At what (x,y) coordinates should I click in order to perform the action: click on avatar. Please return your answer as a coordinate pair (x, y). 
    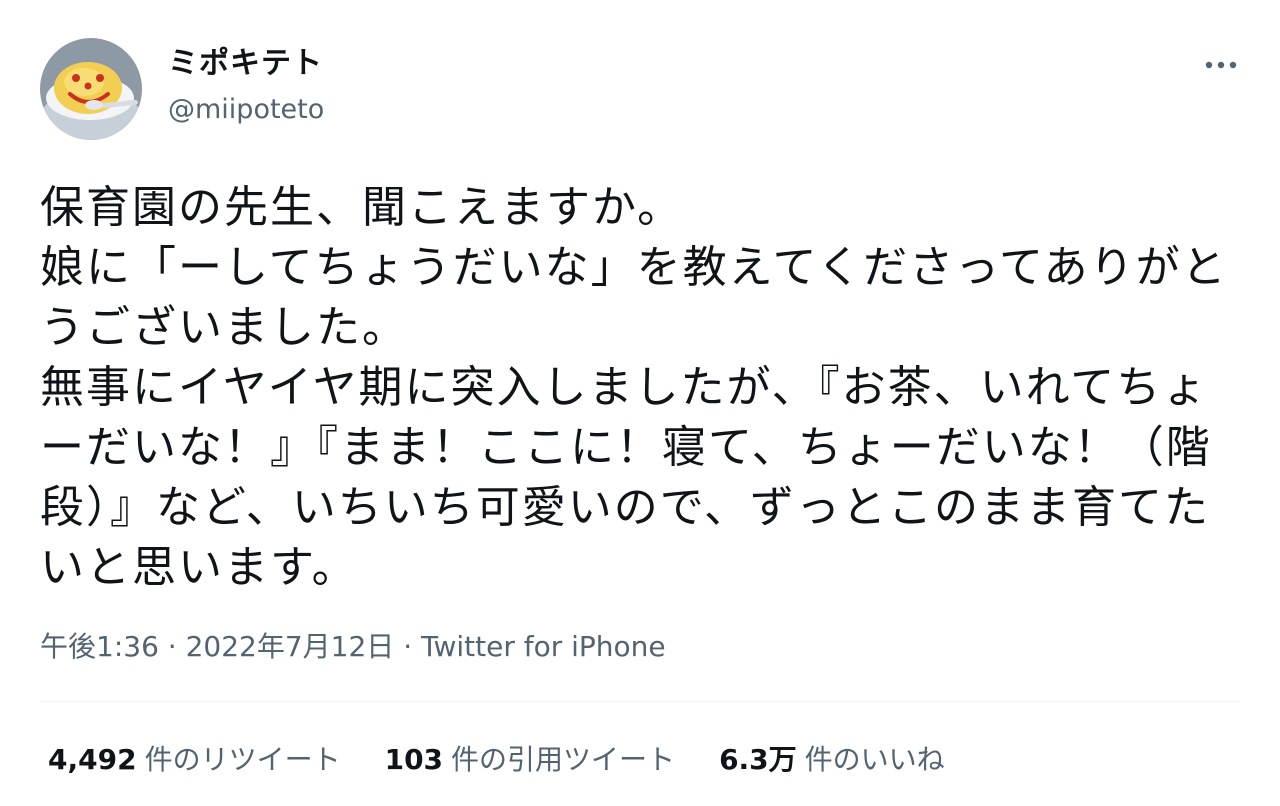
    Looking at the image, I should click on (91, 89).